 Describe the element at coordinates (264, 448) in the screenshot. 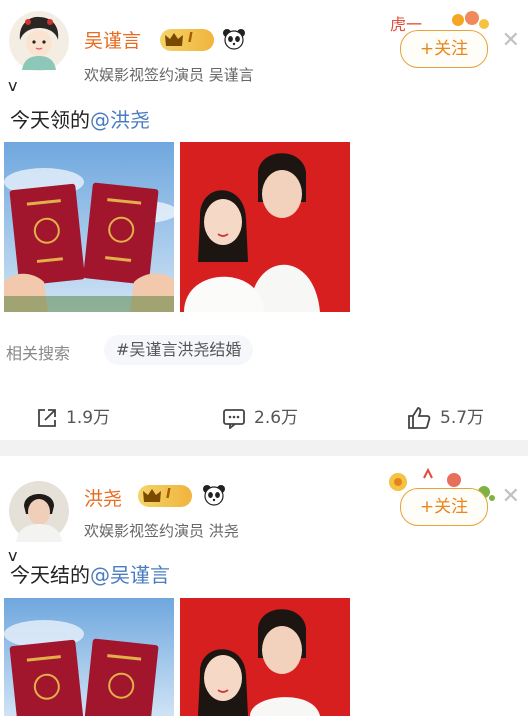

I see `post-separator` at that location.